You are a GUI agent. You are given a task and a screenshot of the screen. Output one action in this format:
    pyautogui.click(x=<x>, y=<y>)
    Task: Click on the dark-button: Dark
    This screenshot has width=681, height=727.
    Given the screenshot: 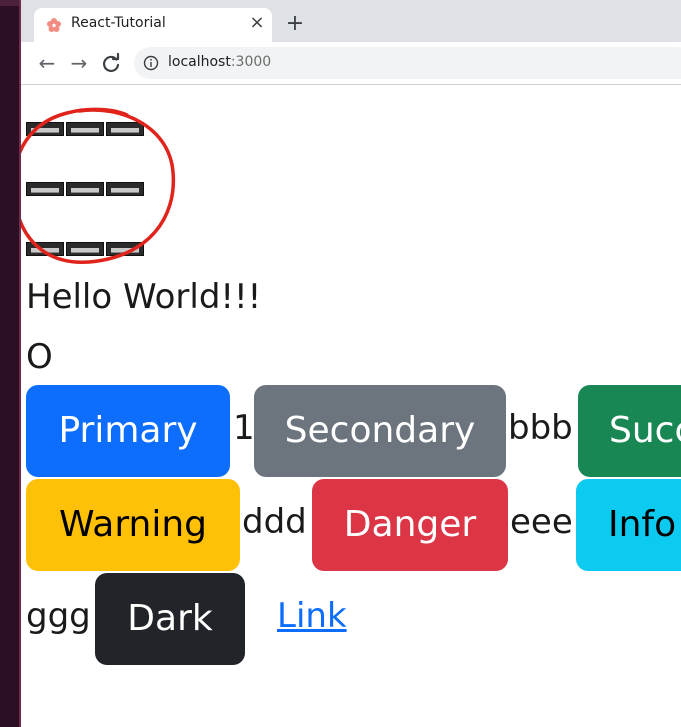 What is the action you would take?
    pyautogui.click(x=170, y=619)
    